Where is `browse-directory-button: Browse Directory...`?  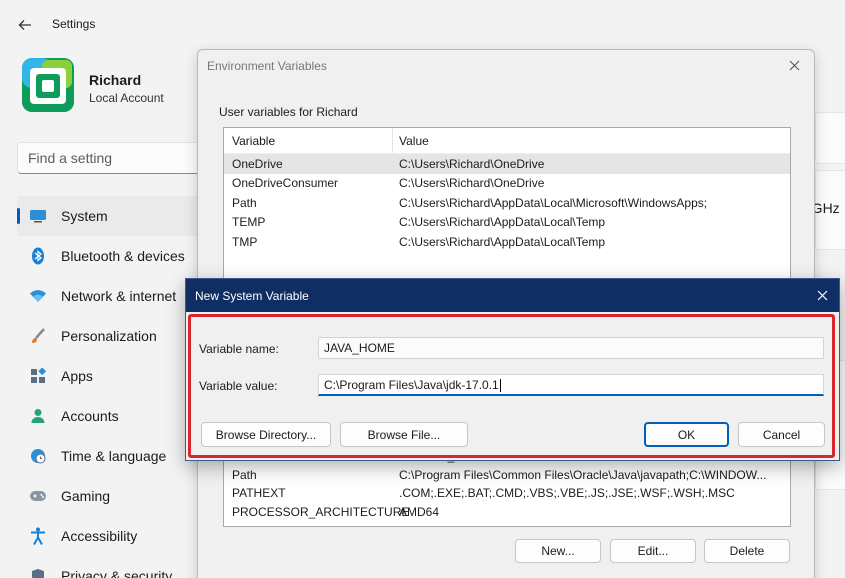
browse-directory-button: Browse Directory... is located at coordinates (266, 434).